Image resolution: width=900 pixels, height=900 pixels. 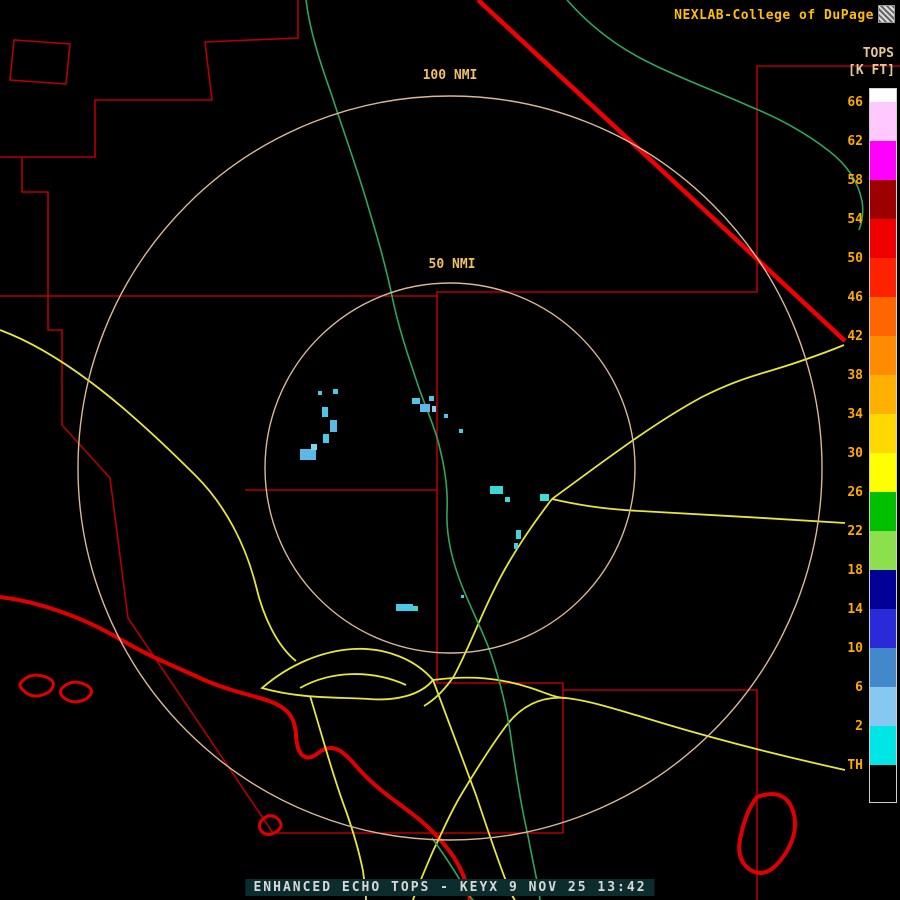 What do you see at coordinates (871, 164) in the screenshot?
I see `colorbar-segment: 58` at bounding box center [871, 164].